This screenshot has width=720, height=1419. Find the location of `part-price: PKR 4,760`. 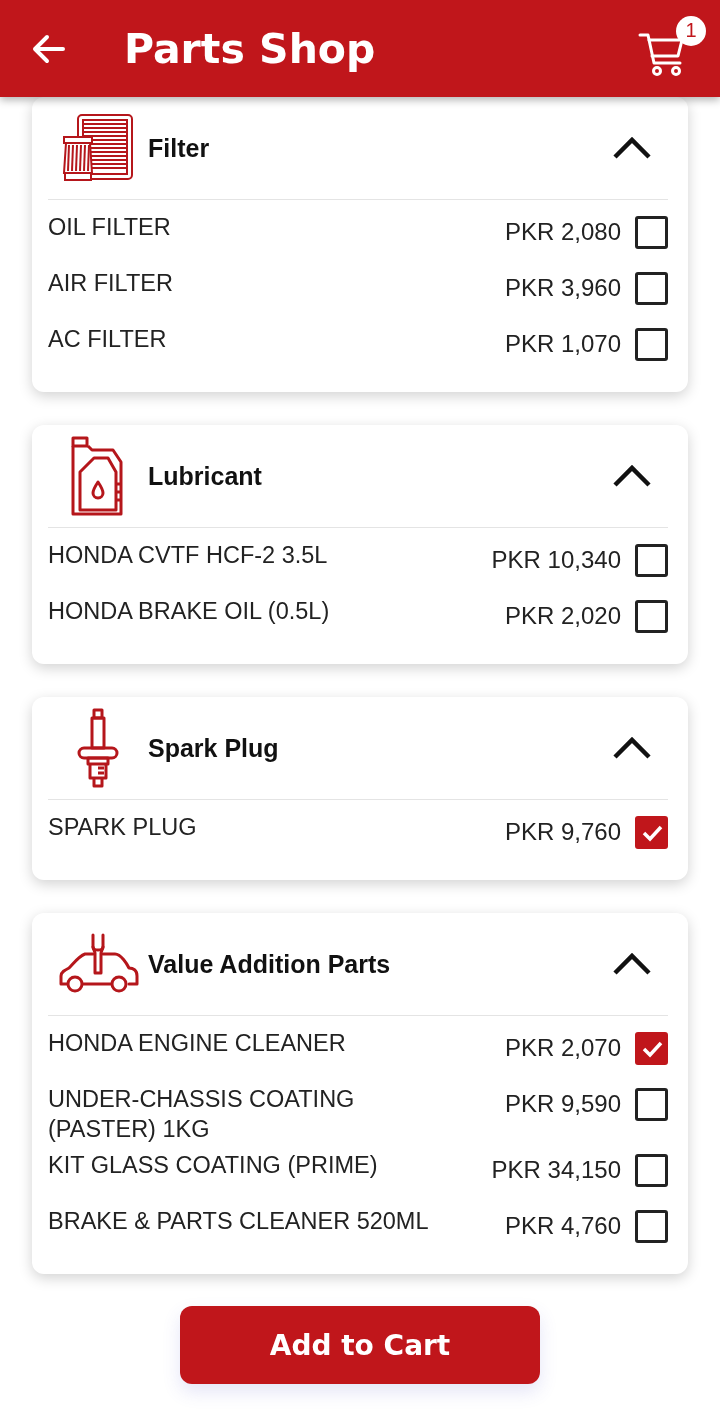

part-price: PKR 4,760 is located at coordinates (562, 1226).